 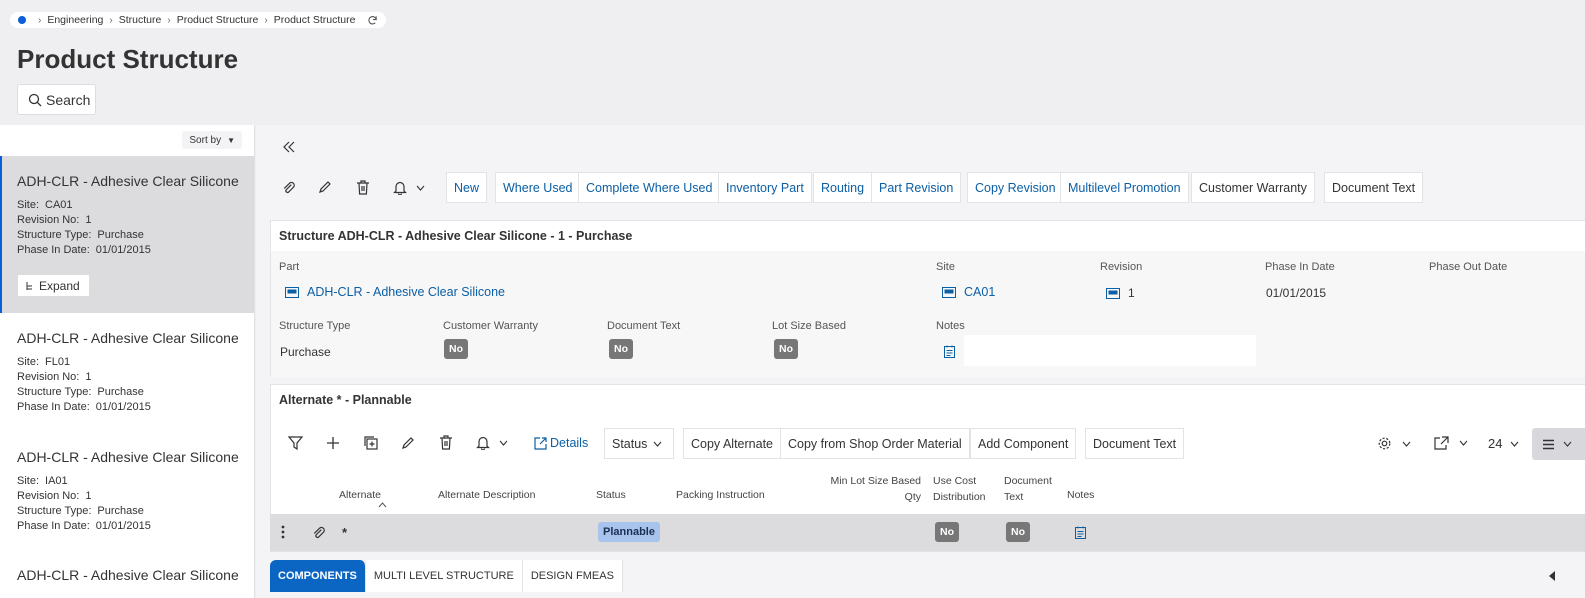 What do you see at coordinates (1468, 267) in the screenshot?
I see `phase-out-label: Phase Out Date` at bounding box center [1468, 267].